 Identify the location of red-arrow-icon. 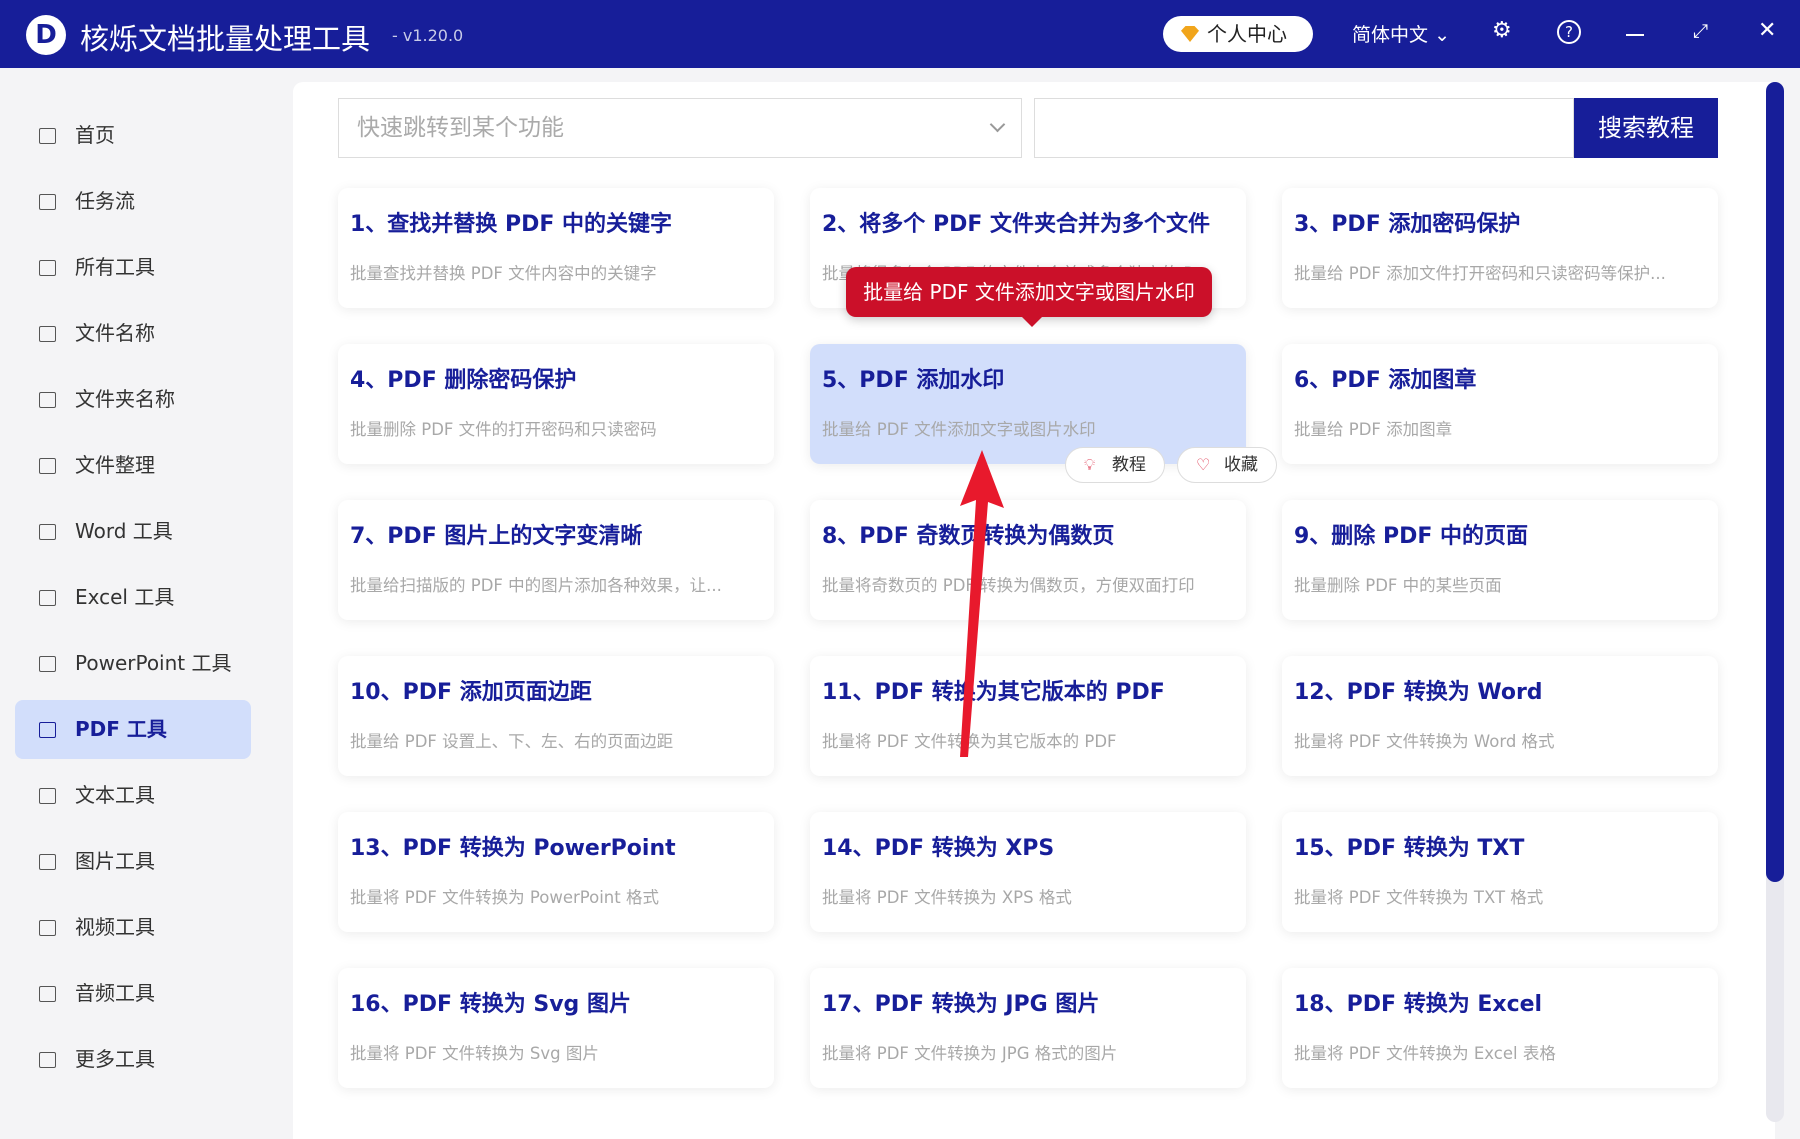
(982, 603).